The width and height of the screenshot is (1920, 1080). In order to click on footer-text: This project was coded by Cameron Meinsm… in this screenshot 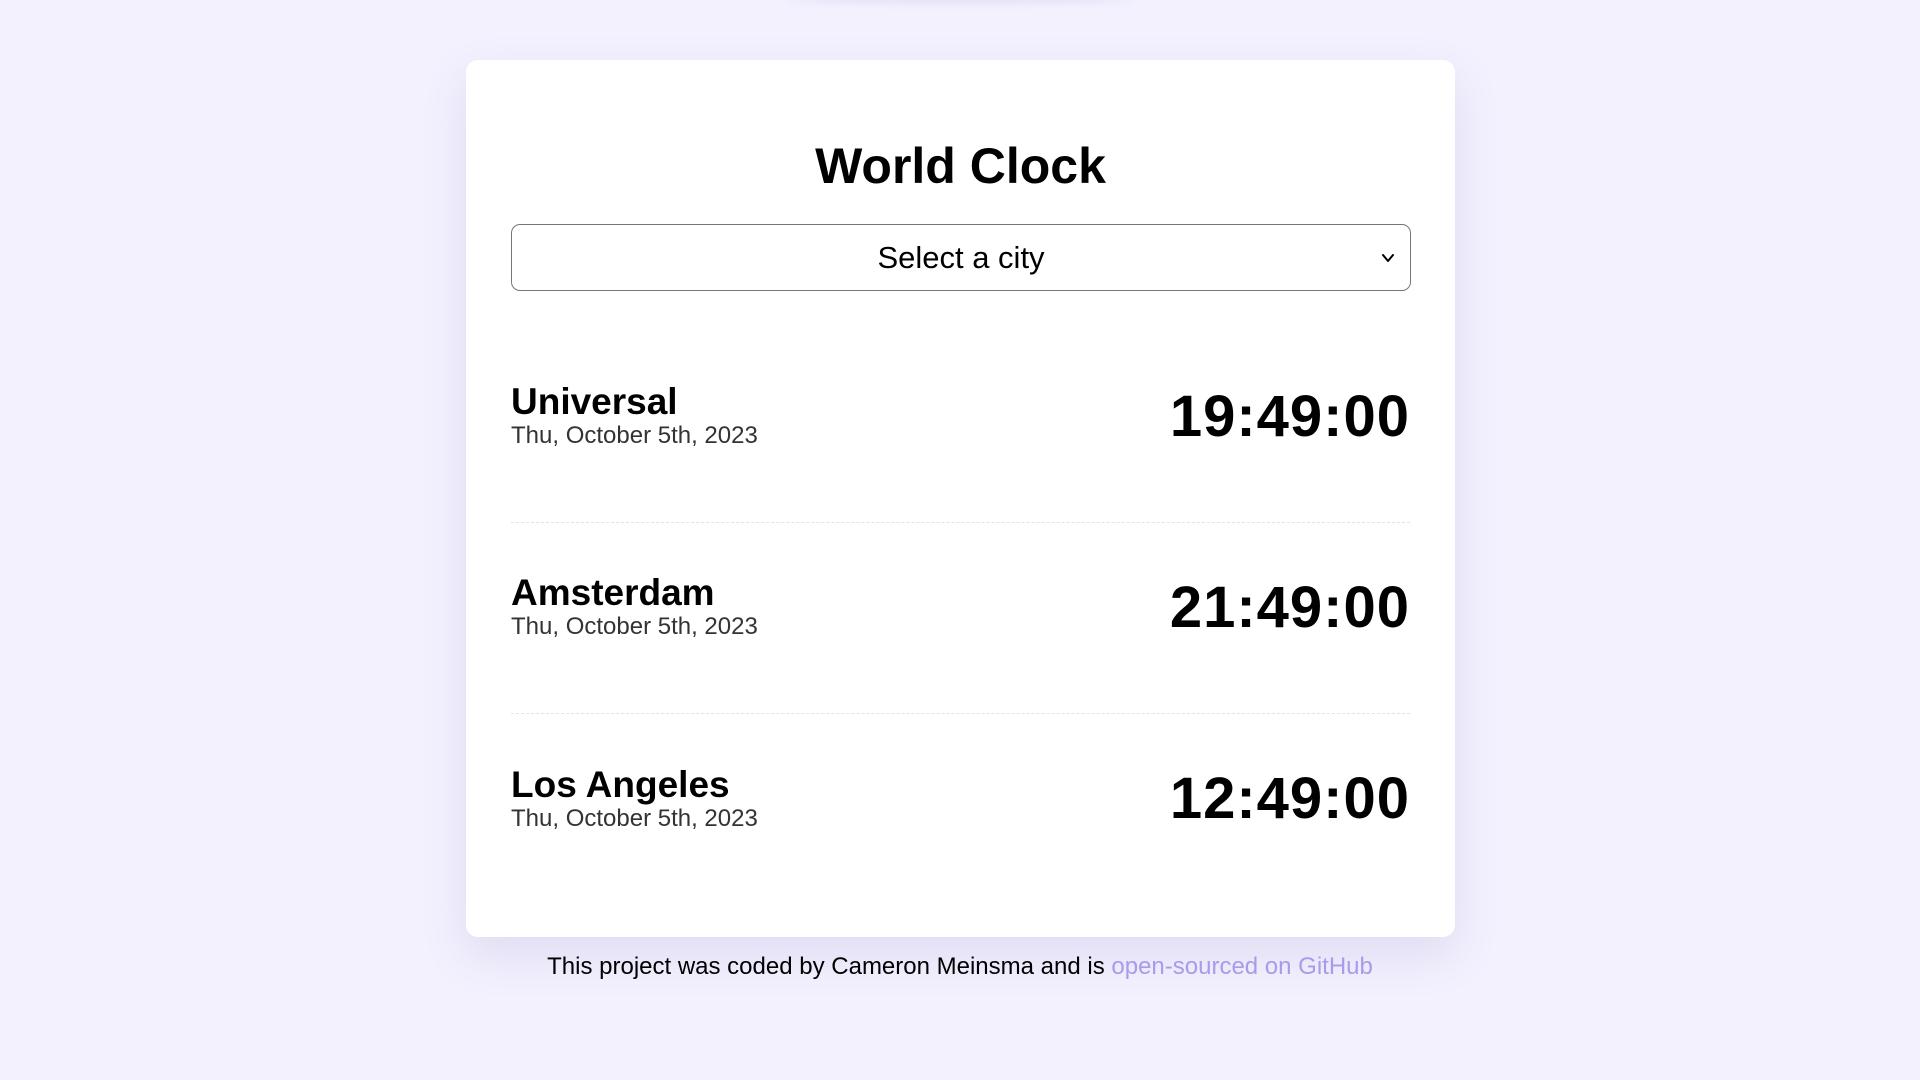, I will do `click(829, 966)`.